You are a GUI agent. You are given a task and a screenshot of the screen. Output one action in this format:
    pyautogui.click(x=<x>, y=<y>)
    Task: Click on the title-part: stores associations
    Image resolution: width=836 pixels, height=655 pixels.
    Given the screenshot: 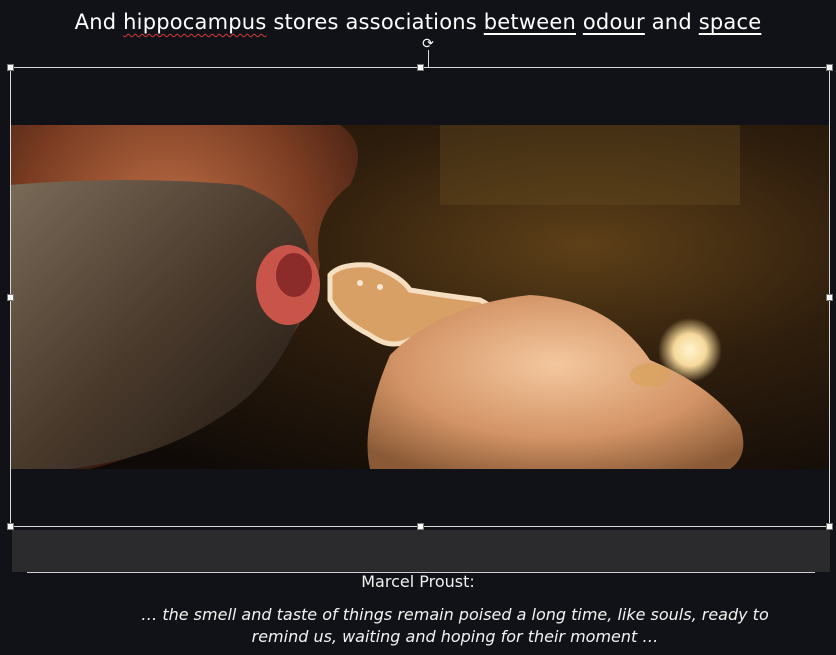 What is the action you would take?
    pyautogui.click(x=375, y=22)
    